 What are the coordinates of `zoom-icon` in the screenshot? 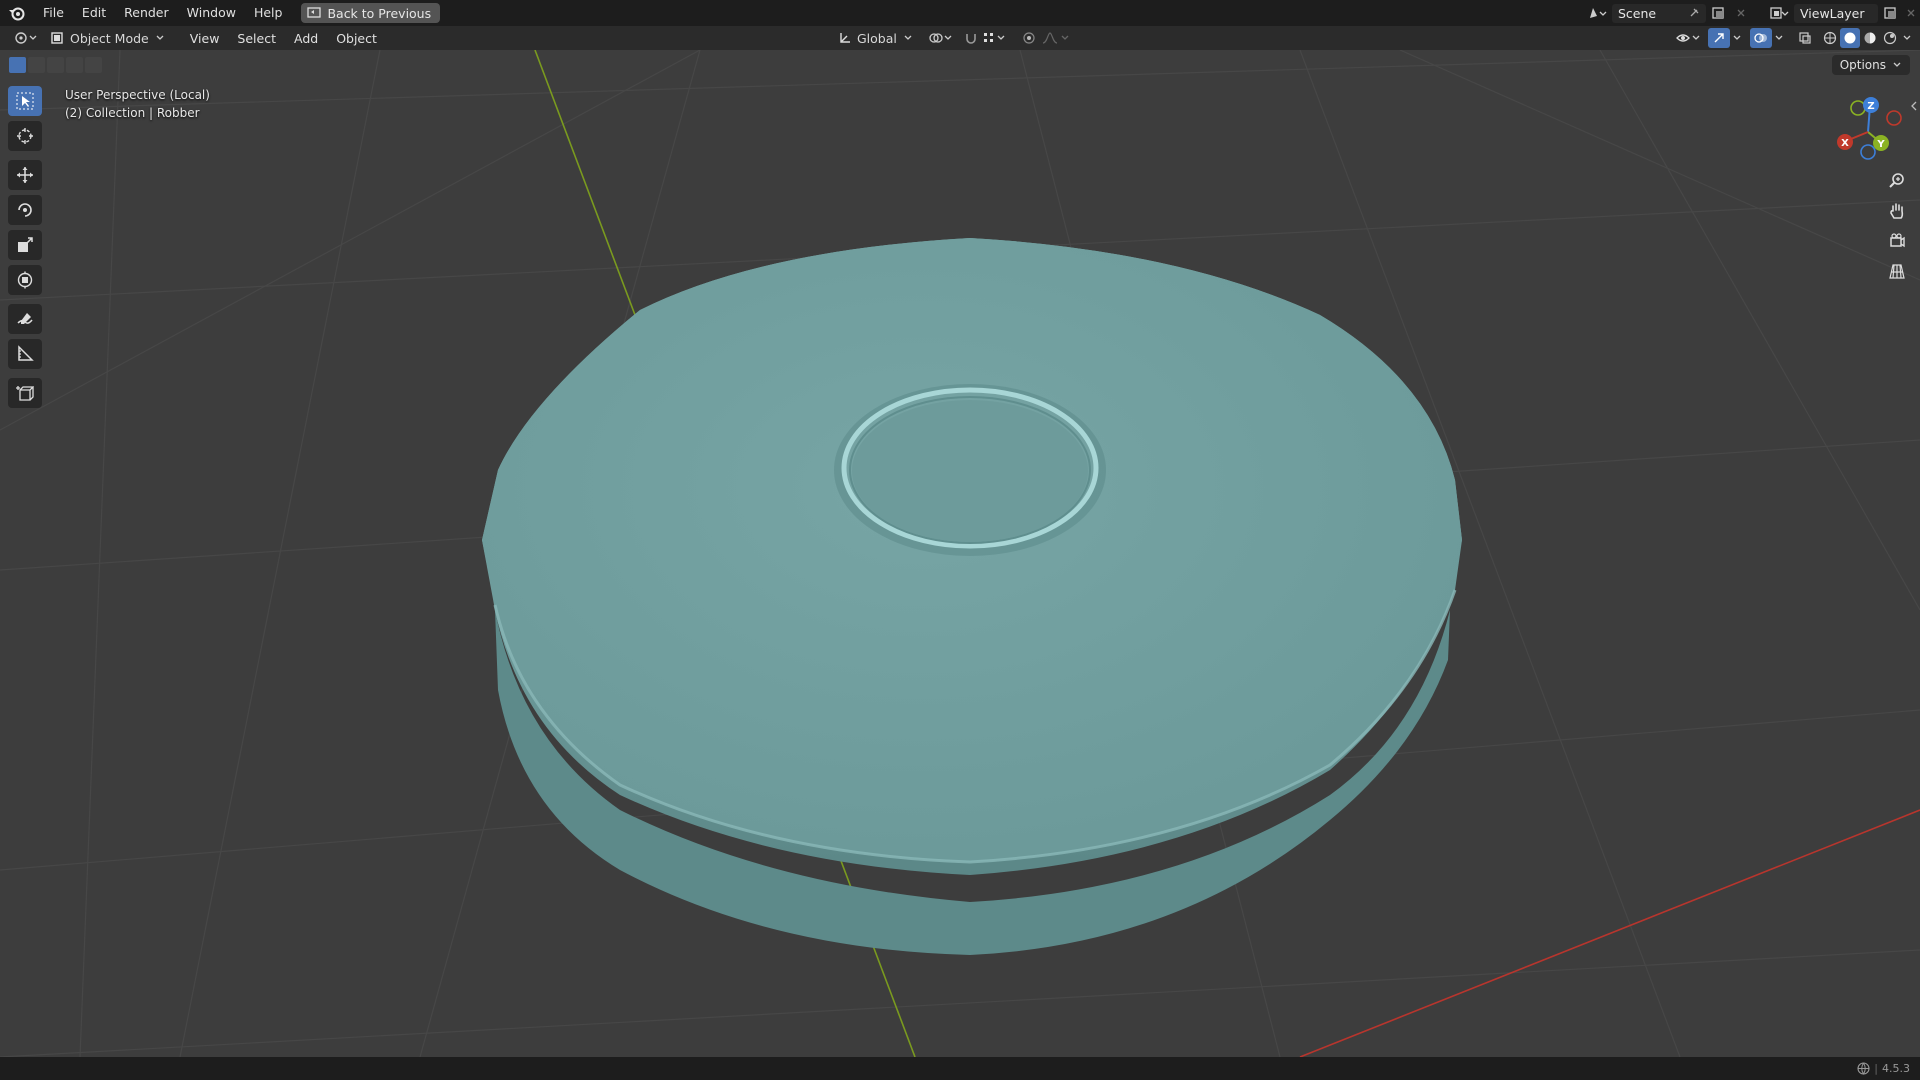 It's located at (1896, 180).